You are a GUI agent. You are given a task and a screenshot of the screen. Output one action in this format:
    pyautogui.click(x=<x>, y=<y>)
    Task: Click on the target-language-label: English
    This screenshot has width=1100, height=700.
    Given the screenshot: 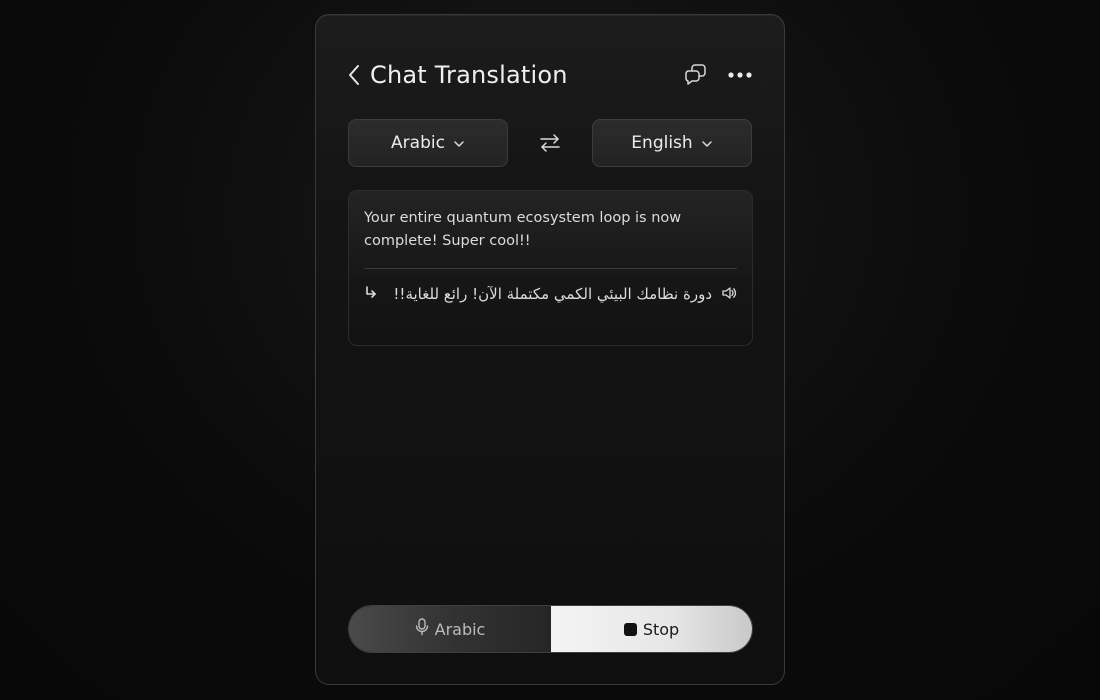 What is the action you would take?
    pyautogui.click(x=662, y=143)
    